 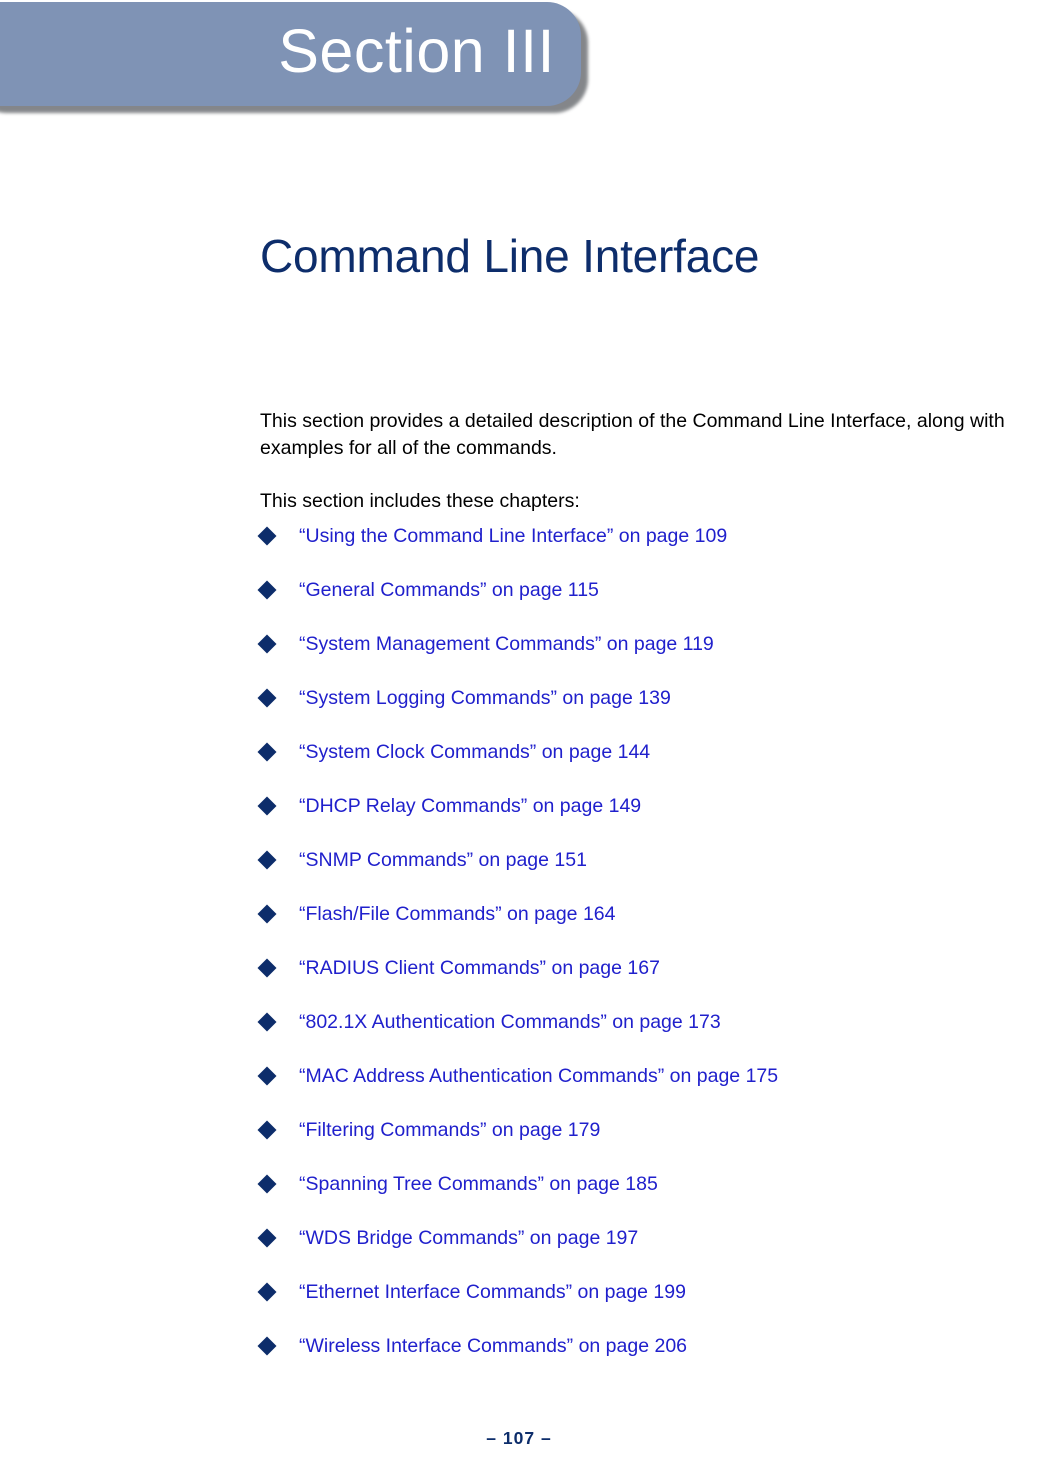 What do you see at coordinates (647, 767) in the screenshot?
I see `list-item: “System Clock Commands” on page 144` at bounding box center [647, 767].